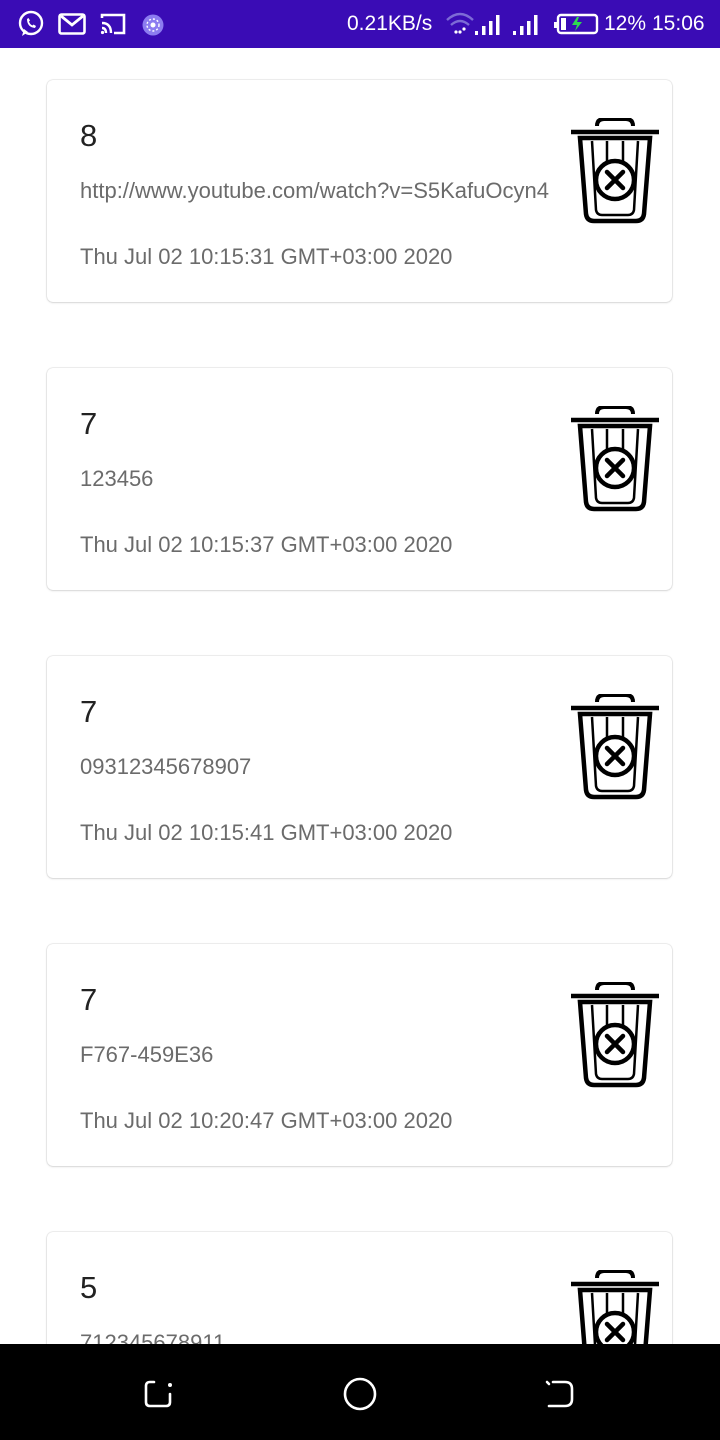 The image size is (720, 1440). What do you see at coordinates (266, 256) in the screenshot?
I see `item-date: Thu Jul 02 10:15:31 GMT+03:00 2020` at bounding box center [266, 256].